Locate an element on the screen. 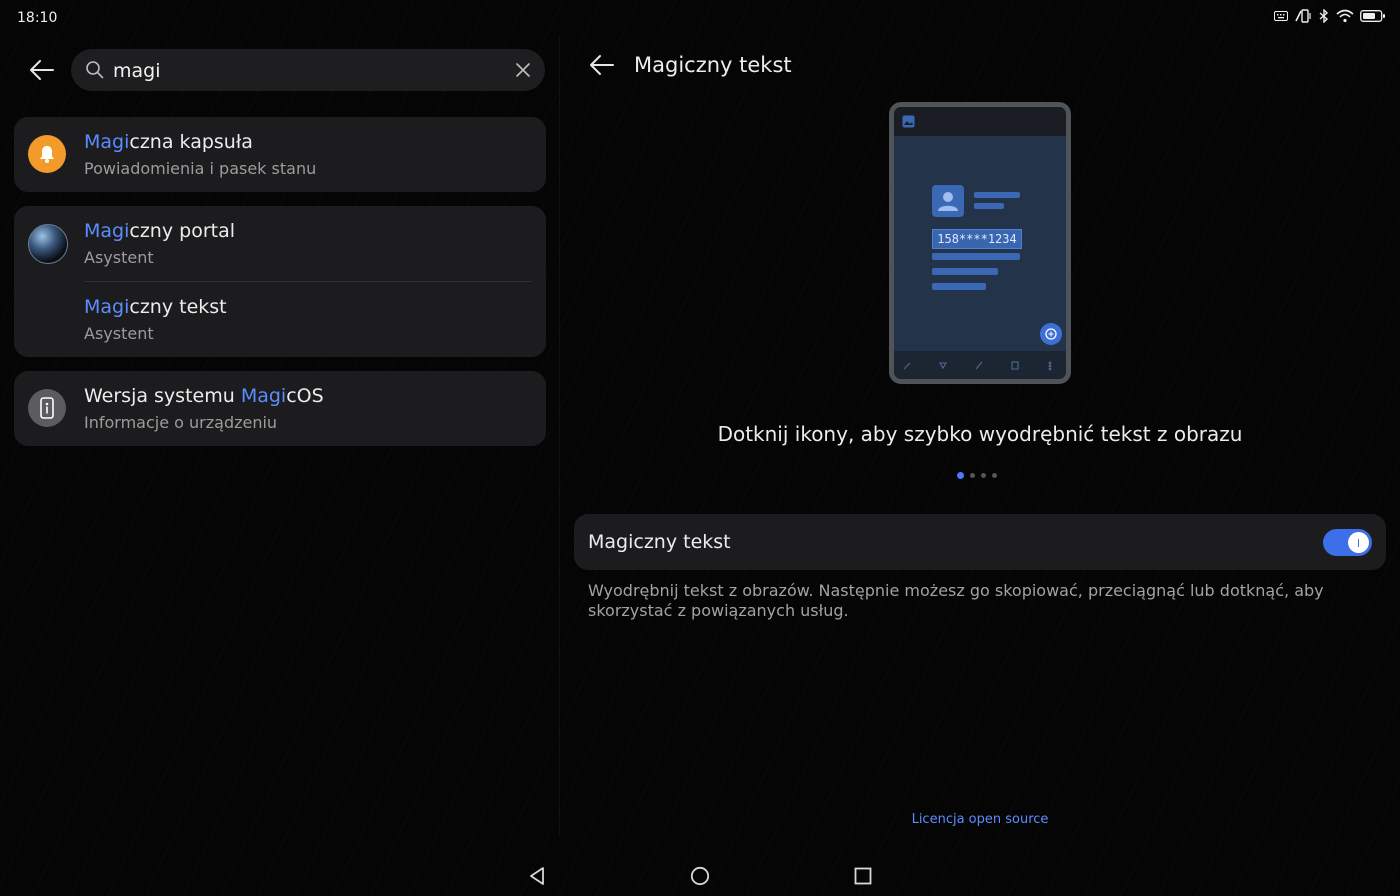 This screenshot has width=1400, height=896. nav-back-button is located at coordinates (537, 876).